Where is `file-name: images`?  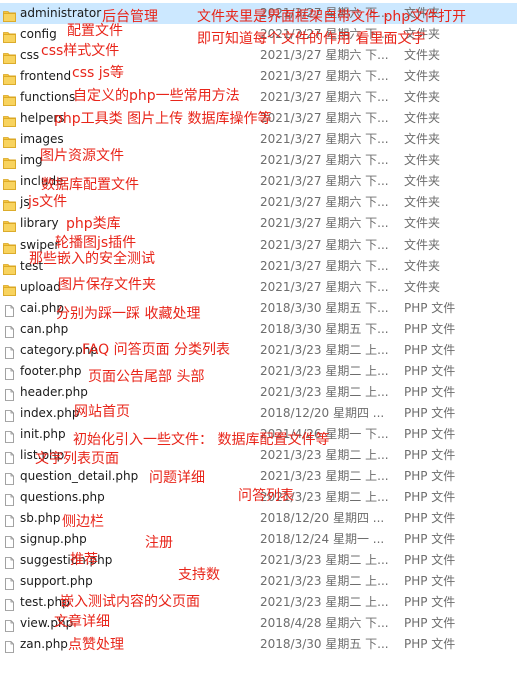 file-name: images is located at coordinates (42, 139).